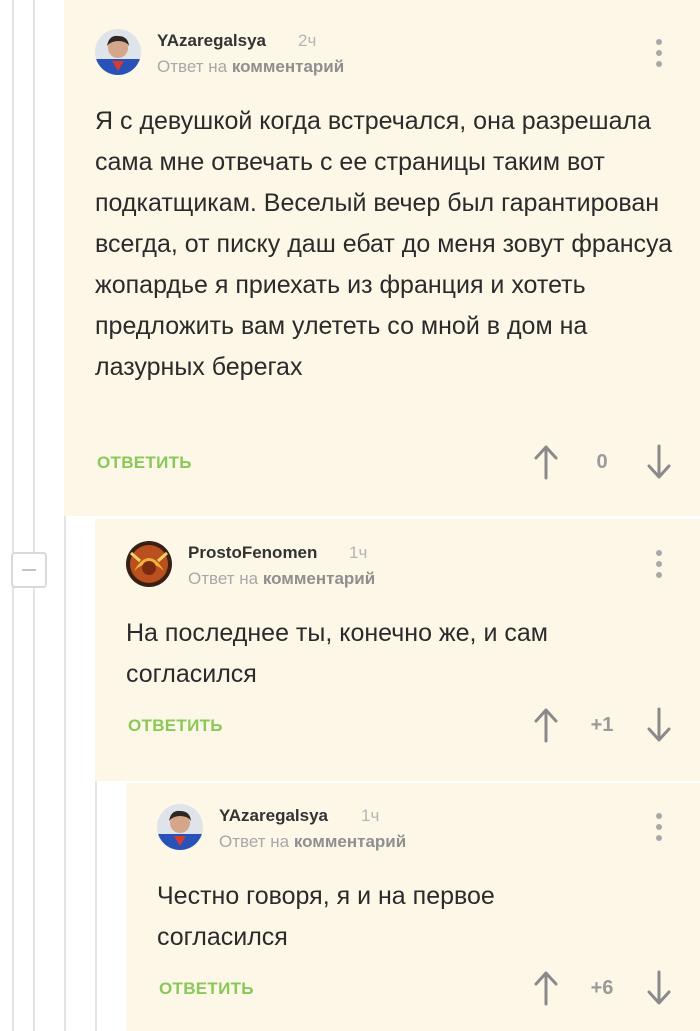 The image size is (700, 1031). Describe the element at coordinates (307, 40) in the screenshot. I see `timestamp: 2ч` at that location.